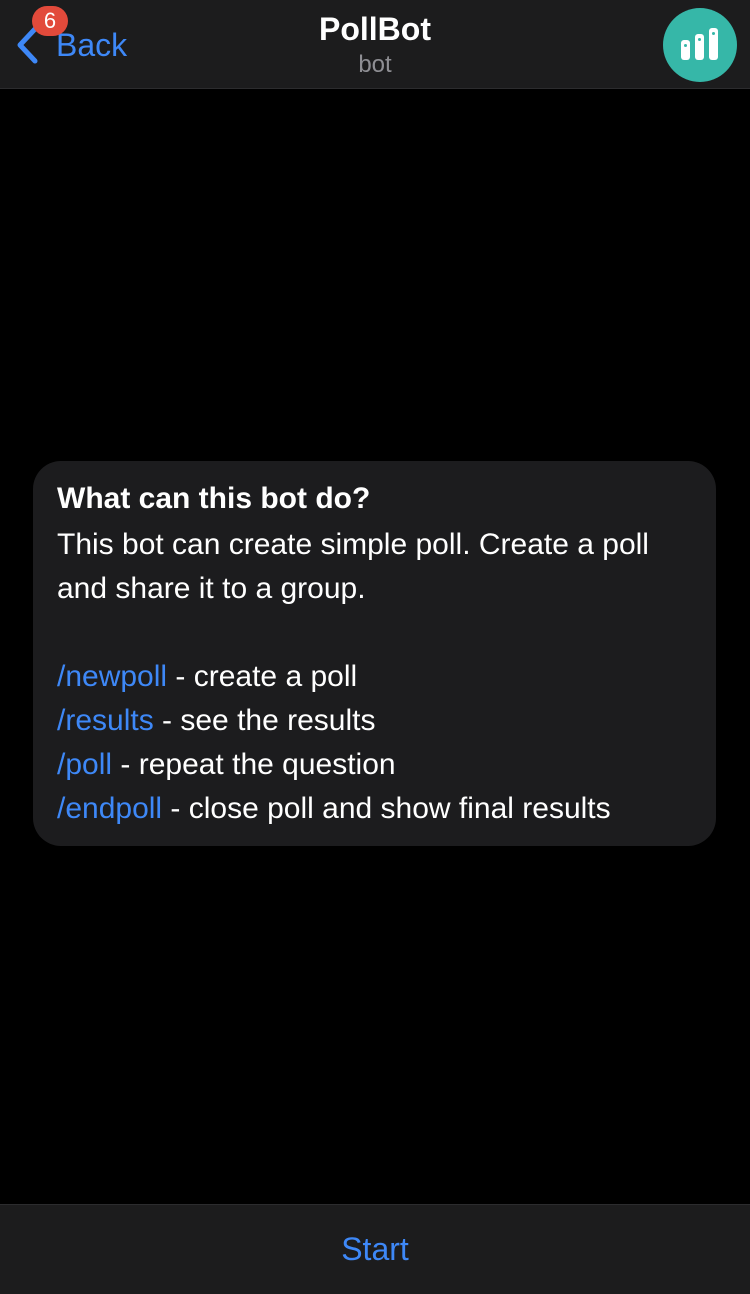  What do you see at coordinates (262, 676) in the screenshot?
I see `command-description: - create a poll` at bounding box center [262, 676].